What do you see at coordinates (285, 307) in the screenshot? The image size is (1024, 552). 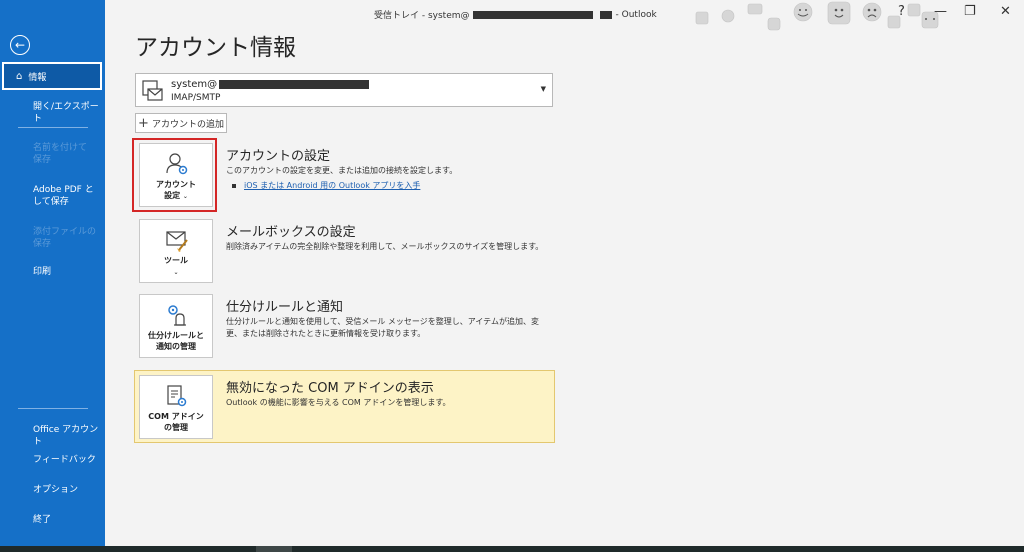 I see `section-title-rules: 仕分けルールと通知` at bounding box center [285, 307].